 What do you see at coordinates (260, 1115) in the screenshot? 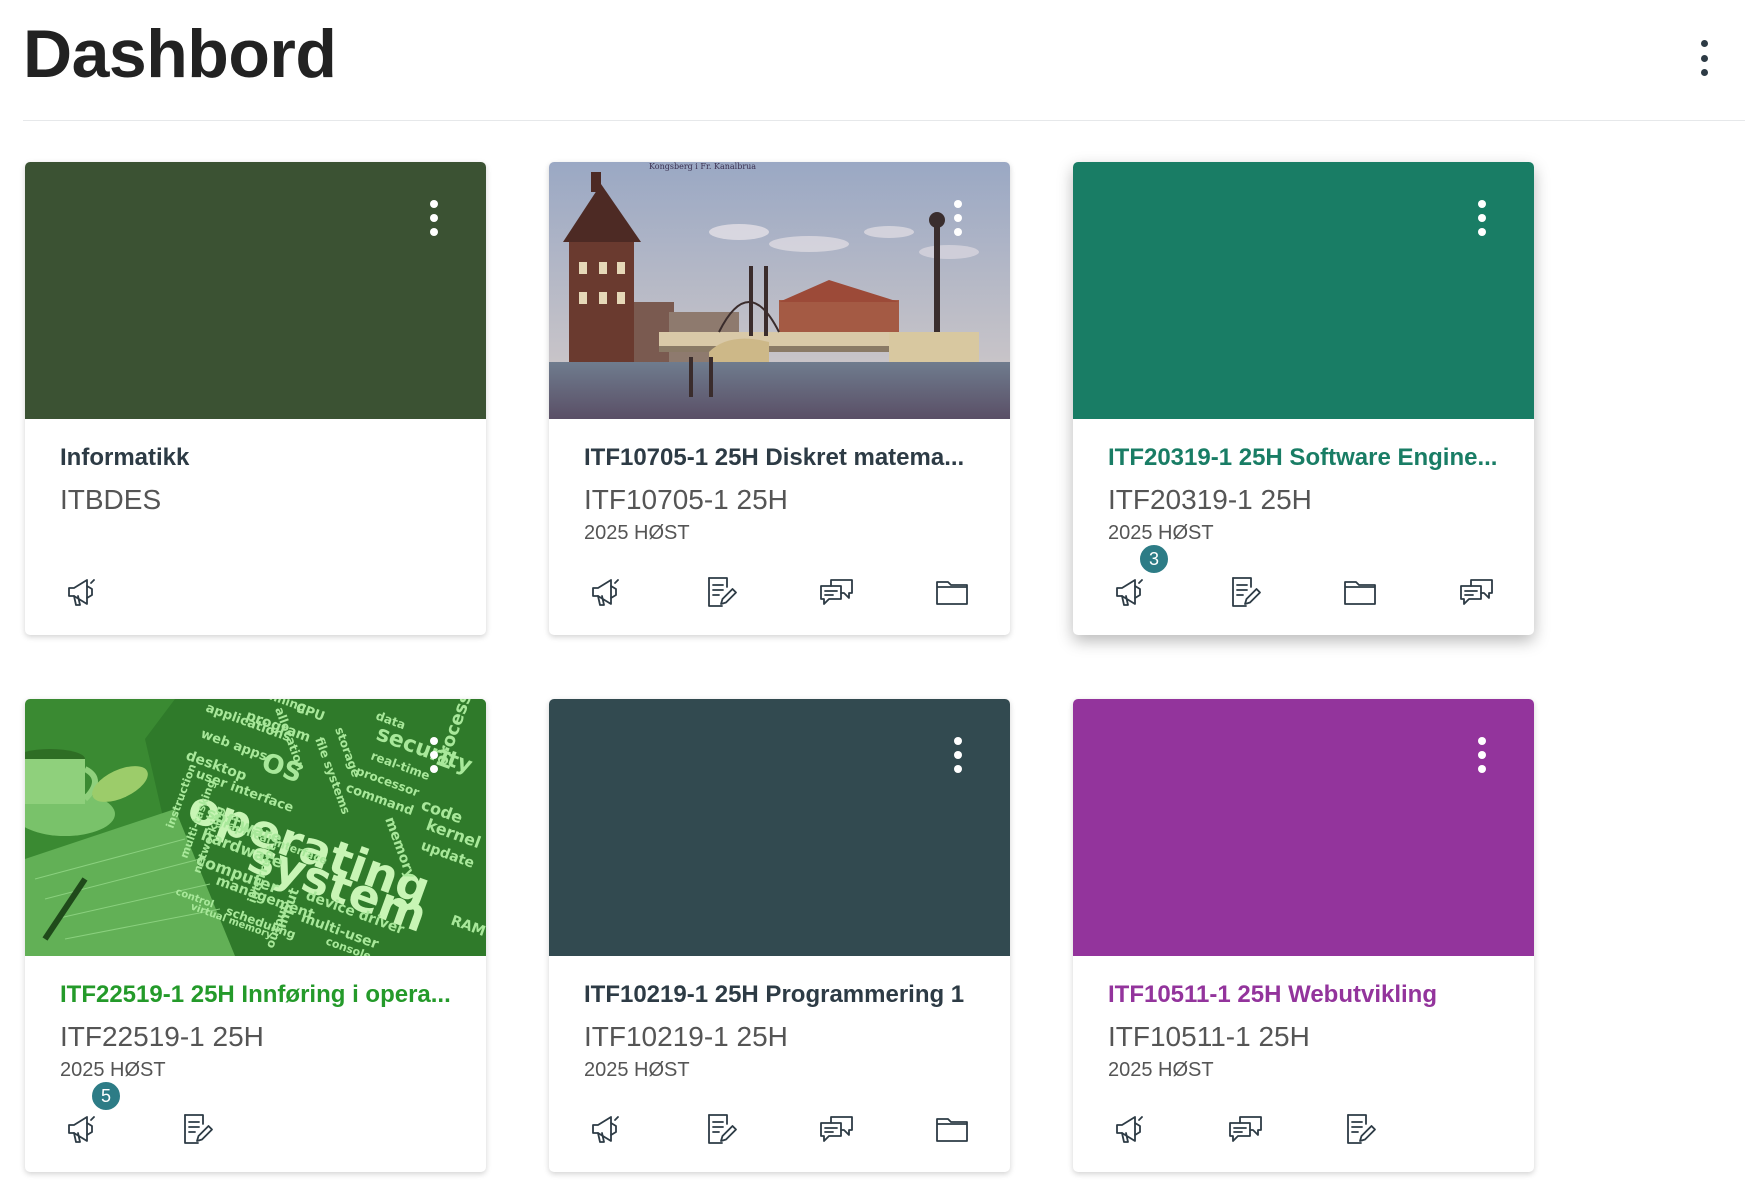
I see `card-actions: 5` at bounding box center [260, 1115].